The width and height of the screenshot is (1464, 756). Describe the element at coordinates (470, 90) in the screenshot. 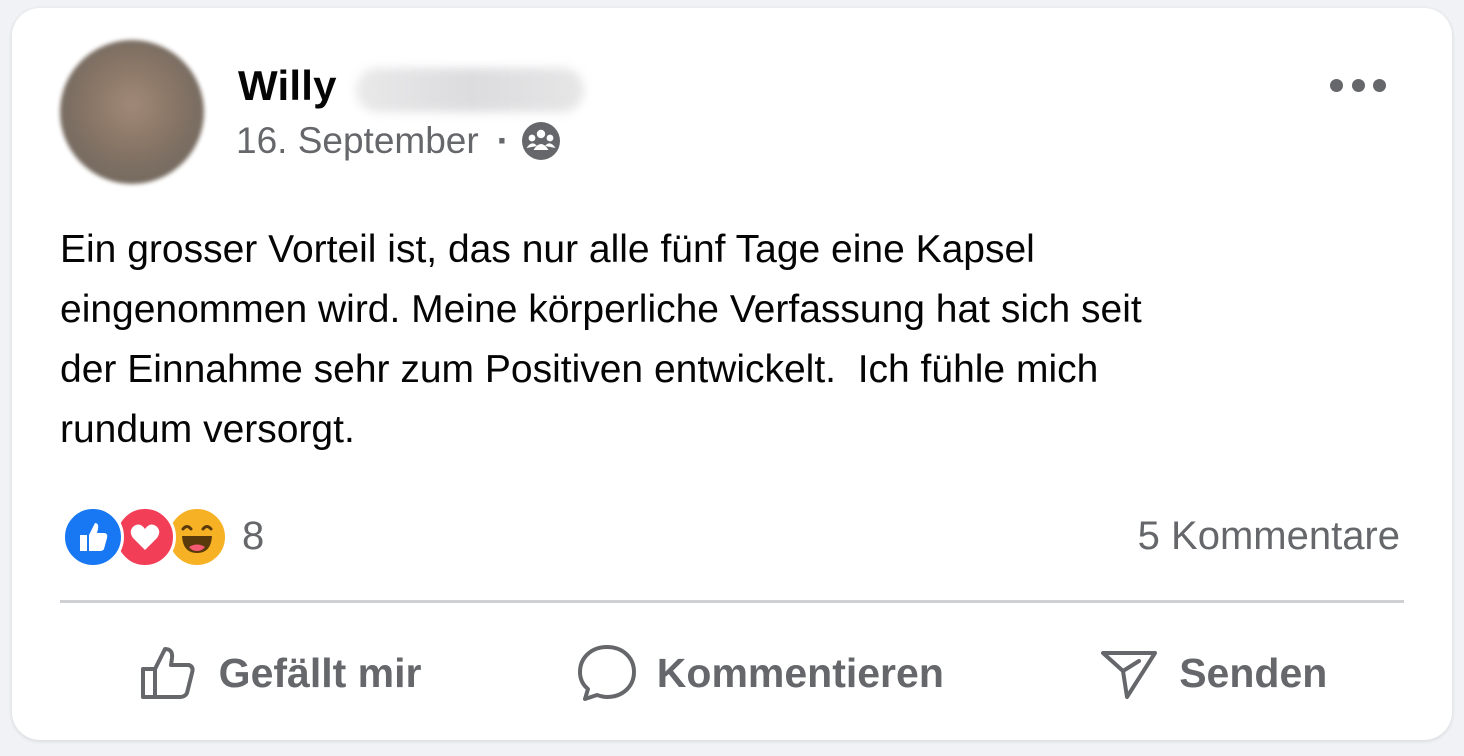

I see `blurred-last-name` at that location.